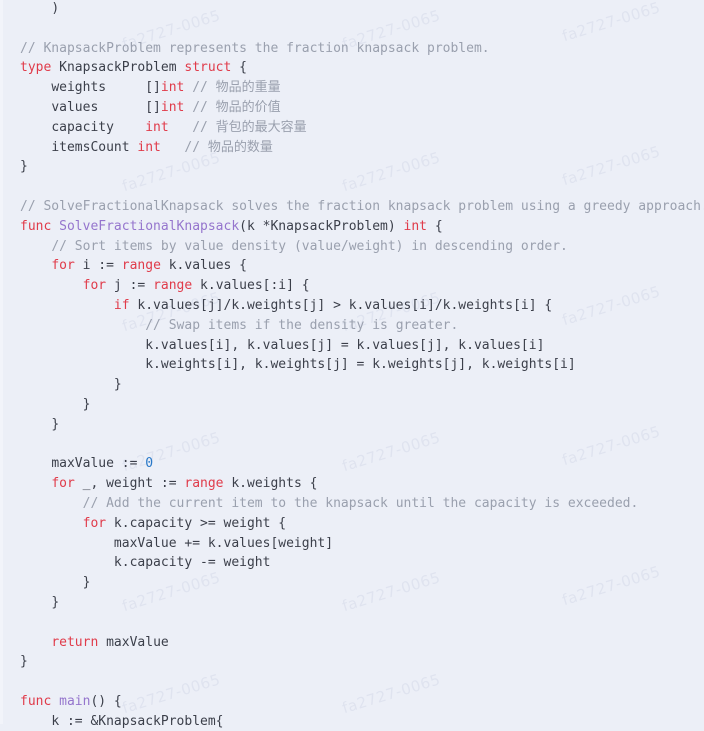  I want to click on left-edge-strip, so click(1, 362).